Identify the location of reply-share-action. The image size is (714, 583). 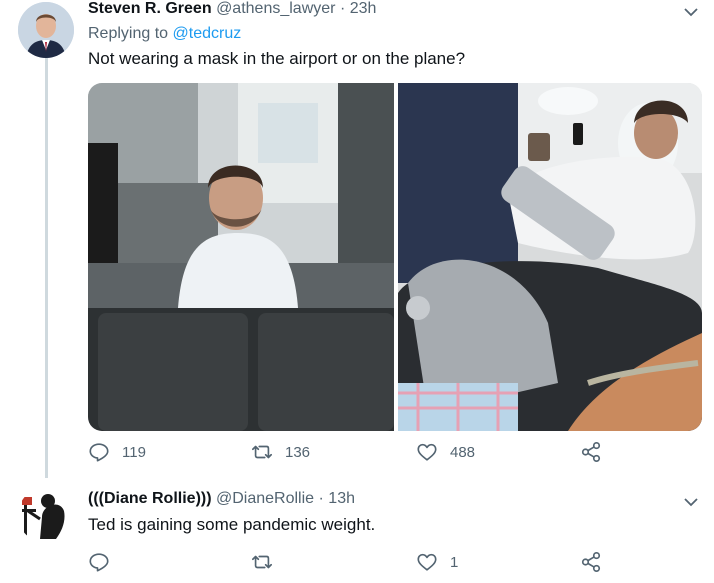
(591, 562).